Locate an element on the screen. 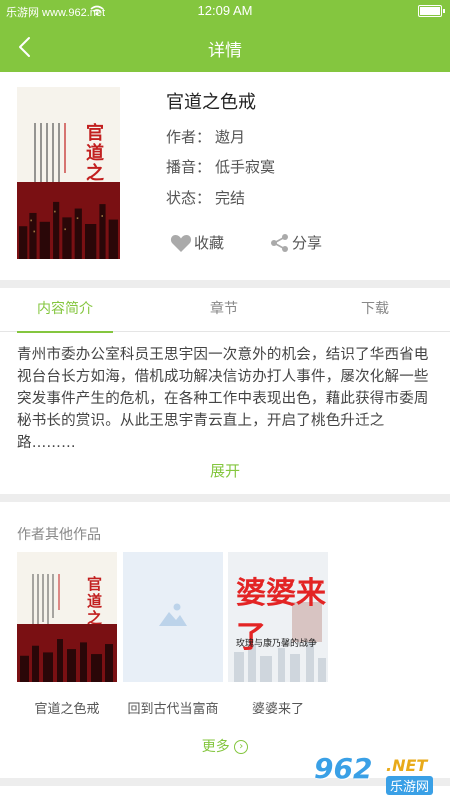 The image size is (450, 800). share-label: 分享 is located at coordinates (307, 243).